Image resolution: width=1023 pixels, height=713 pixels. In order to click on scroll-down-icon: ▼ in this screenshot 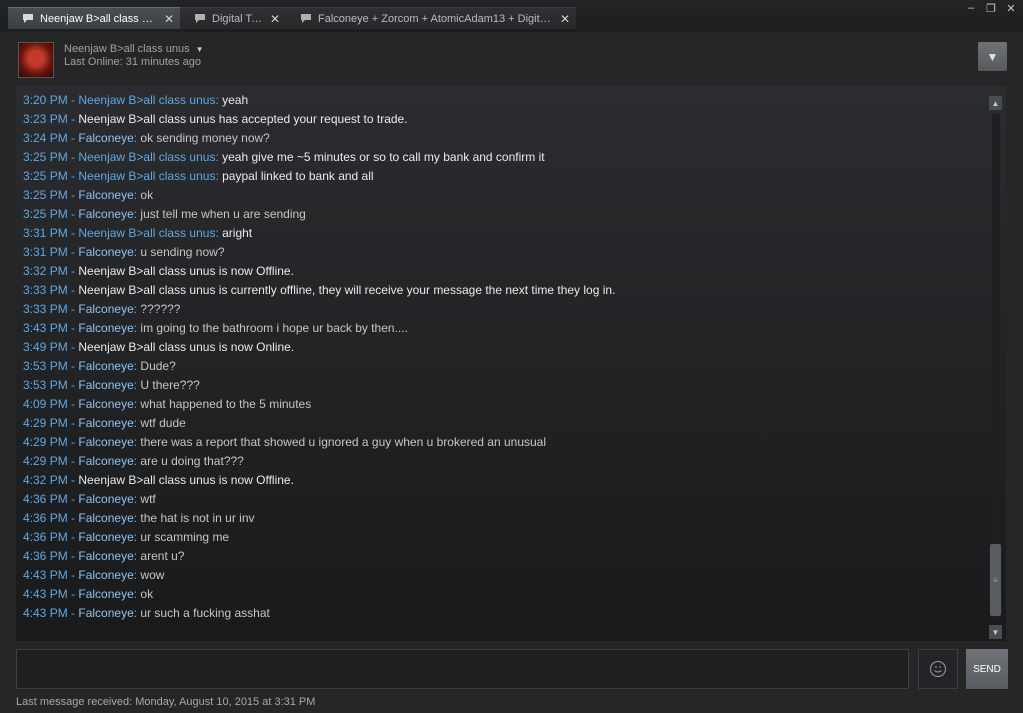, I will do `click(995, 632)`.